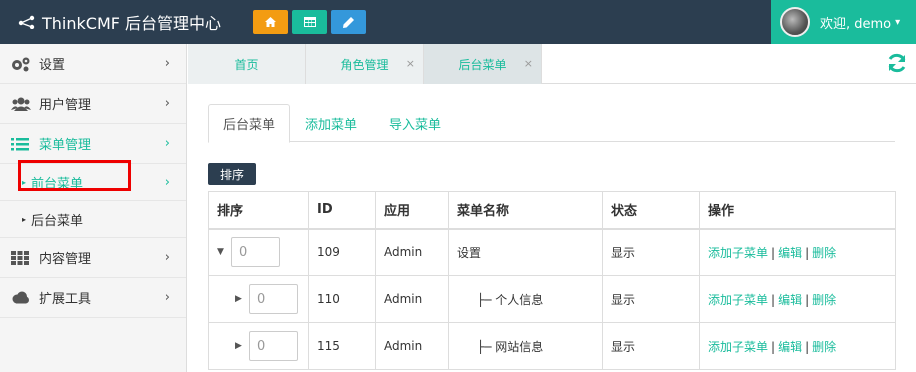 This screenshot has height=372, width=916. Describe the element at coordinates (93, 219) in the screenshot. I see `sidebar-subitem-admin-menu: ▸ 后台菜单` at that location.